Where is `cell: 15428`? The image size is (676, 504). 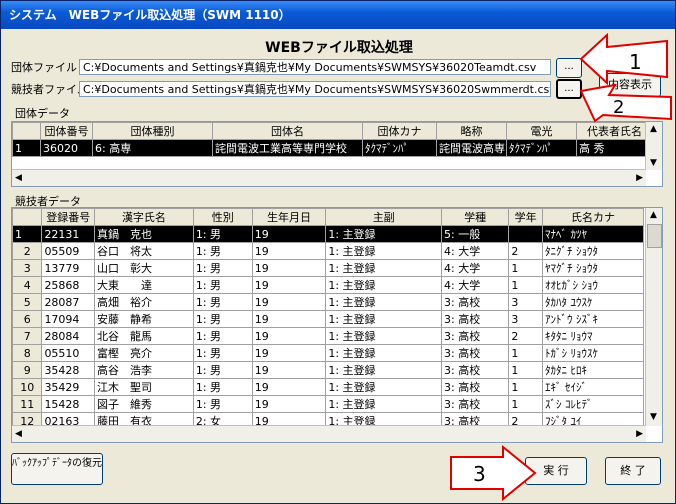
cell: 15428 is located at coordinates (68, 404).